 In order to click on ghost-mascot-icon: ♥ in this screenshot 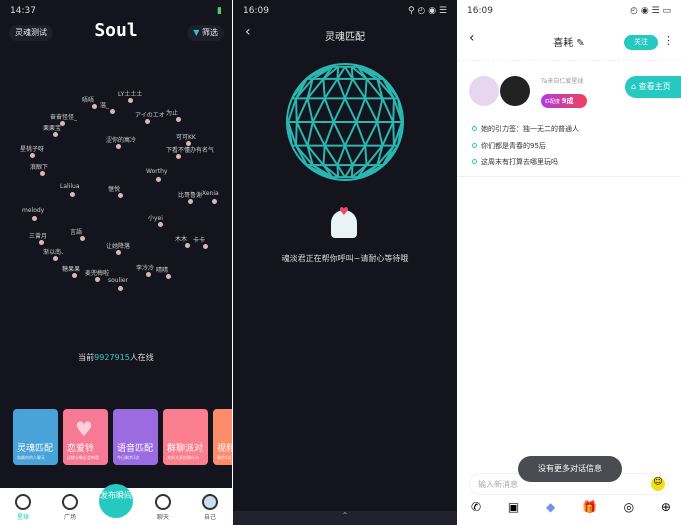, I will do `click(344, 221)`.